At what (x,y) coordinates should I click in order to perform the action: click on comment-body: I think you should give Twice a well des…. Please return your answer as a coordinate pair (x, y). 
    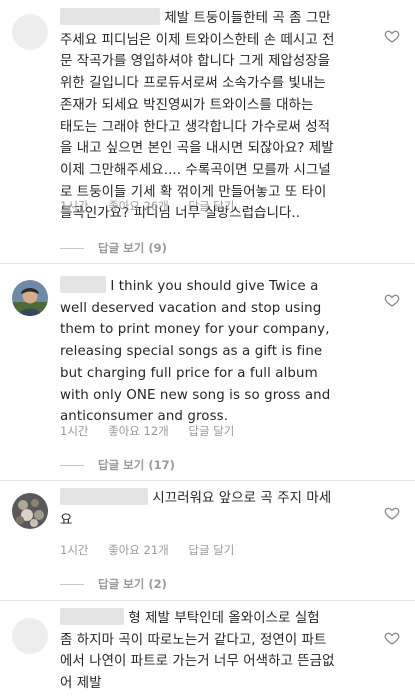
    Looking at the image, I should click on (195, 352).